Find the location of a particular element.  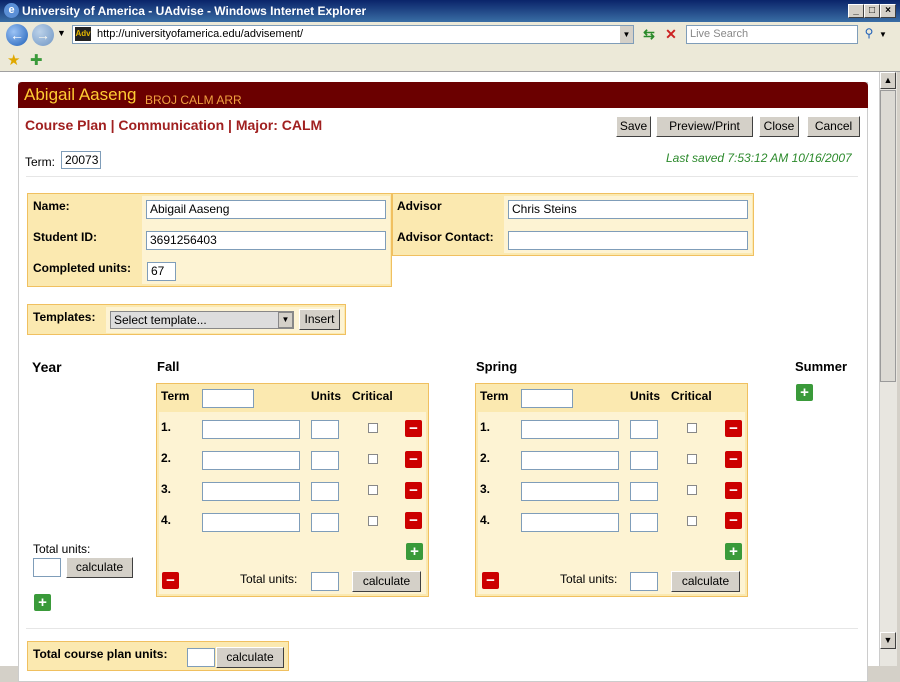

template-dropdown-icon: ▼ is located at coordinates (285, 320).